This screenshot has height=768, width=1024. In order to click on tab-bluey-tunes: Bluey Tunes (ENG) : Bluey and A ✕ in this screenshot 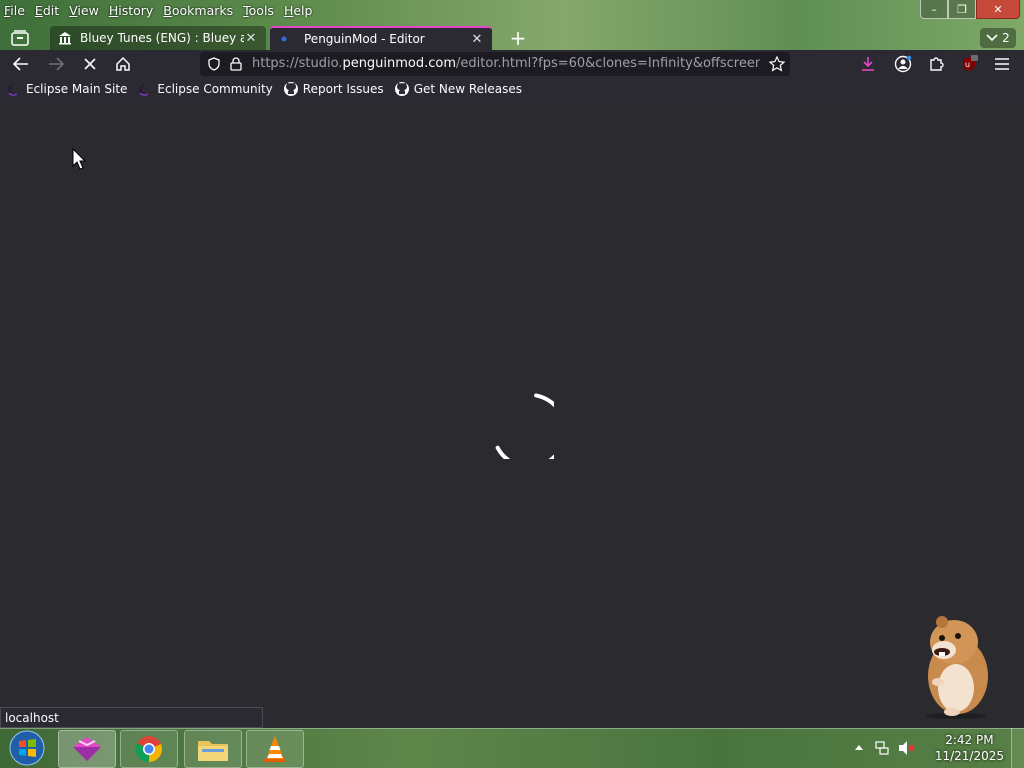, I will do `click(158, 38)`.